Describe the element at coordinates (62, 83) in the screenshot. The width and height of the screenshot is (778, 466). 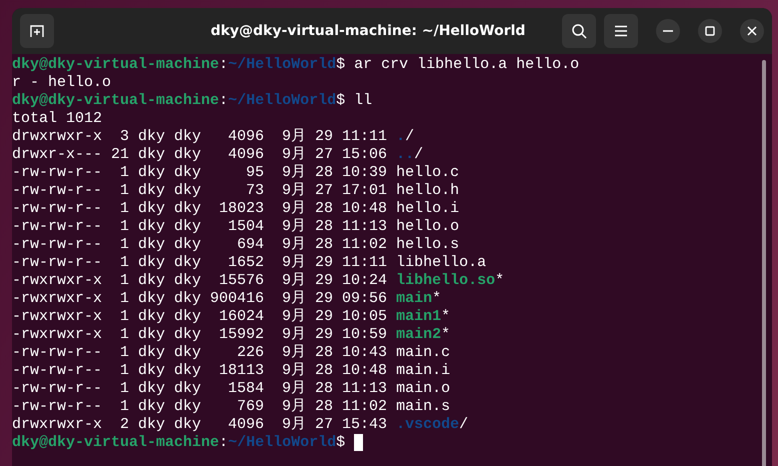
I see `output-text: r - hello.o` at that location.